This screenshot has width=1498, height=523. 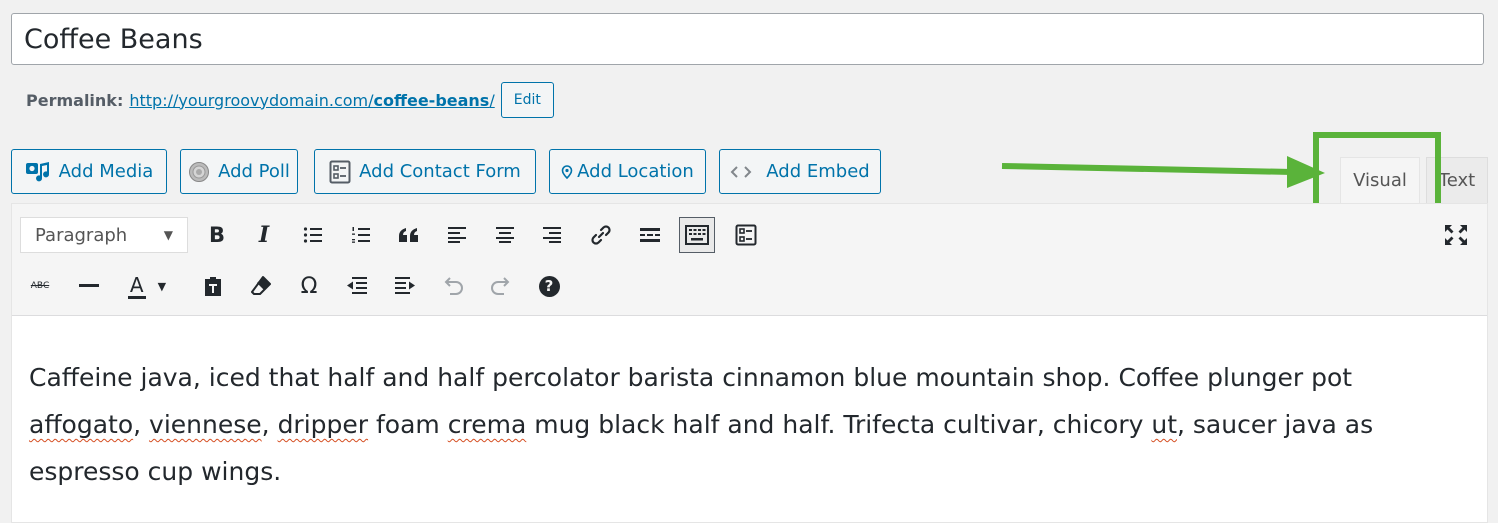 I want to click on location-icon, so click(x=567, y=171).